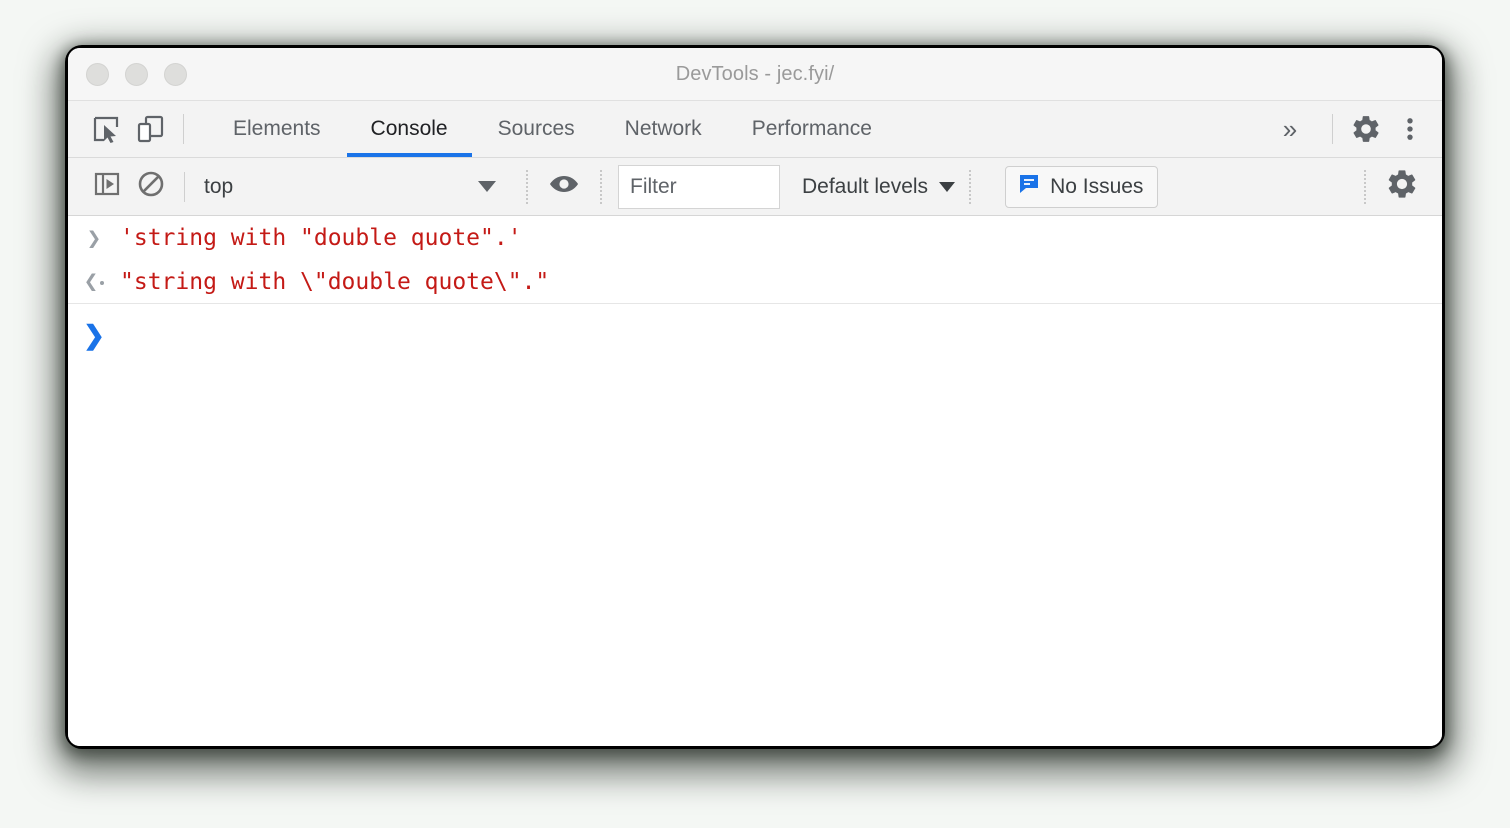 The image size is (1510, 828). What do you see at coordinates (699, 186) in the screenshot?
I see `console-filter-input` at bounding box center [699, 186].